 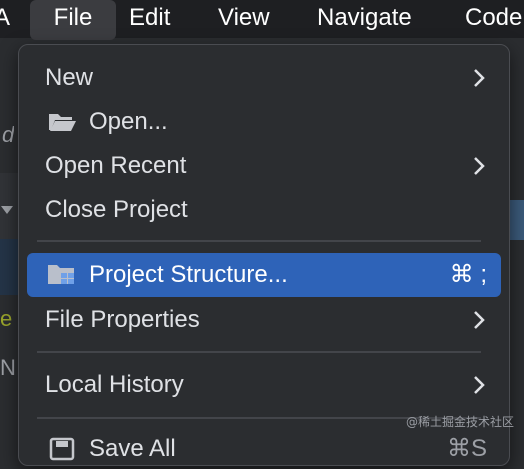 What do you see at coordinates (122, 319) in the screenshot?
I see `menu-item-label: File Properties` at bounding box center [122, 319].